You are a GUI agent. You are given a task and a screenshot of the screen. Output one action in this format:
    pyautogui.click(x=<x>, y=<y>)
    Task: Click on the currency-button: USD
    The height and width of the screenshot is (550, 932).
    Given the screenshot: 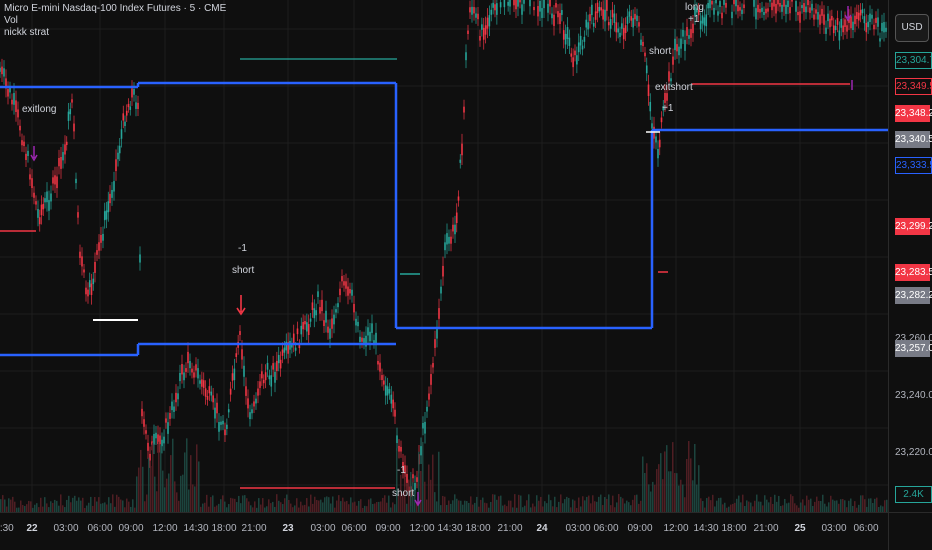 What is the action you would take?
    pyautogui.click(x=912, y=28)
    